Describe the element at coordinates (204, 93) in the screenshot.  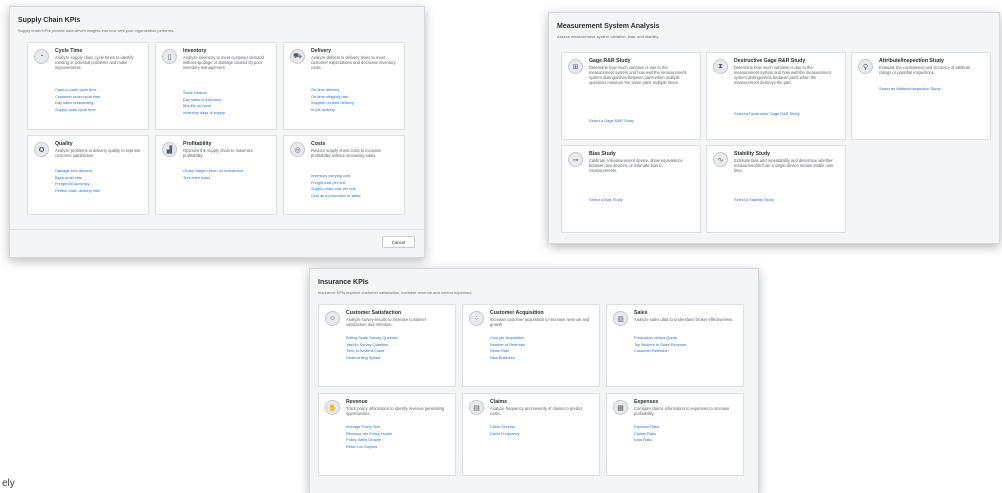
I see `link-stock-rotation: Stock rotation` at that location.